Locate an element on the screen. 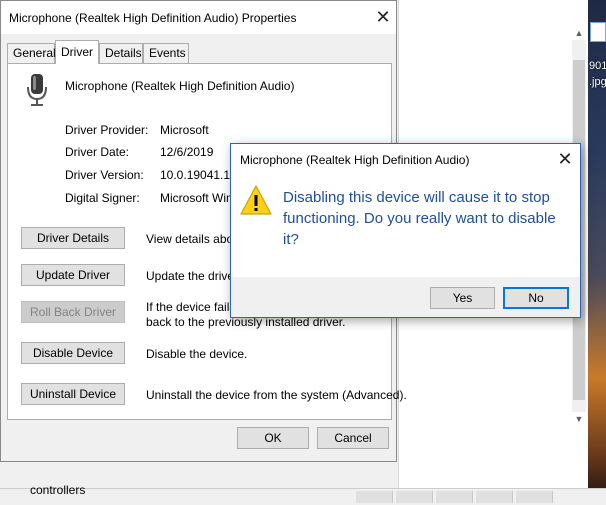 This screenshot has width=606, height=505. tab-details: Details is located at coordinates (121, 53).